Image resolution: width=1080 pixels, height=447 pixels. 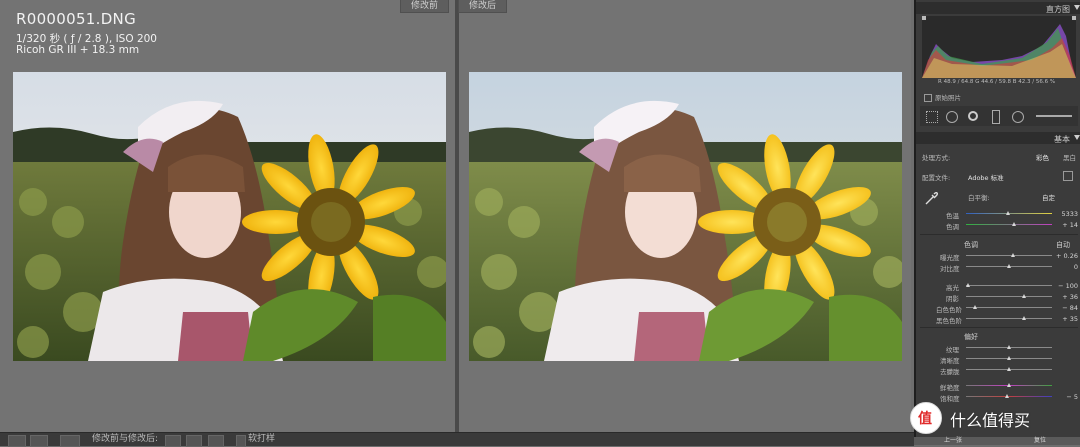 What do you see at coordinates (241, 441) in the screenshot?
I see `soft-proof-checkbox` at bounding box center [241, 441].